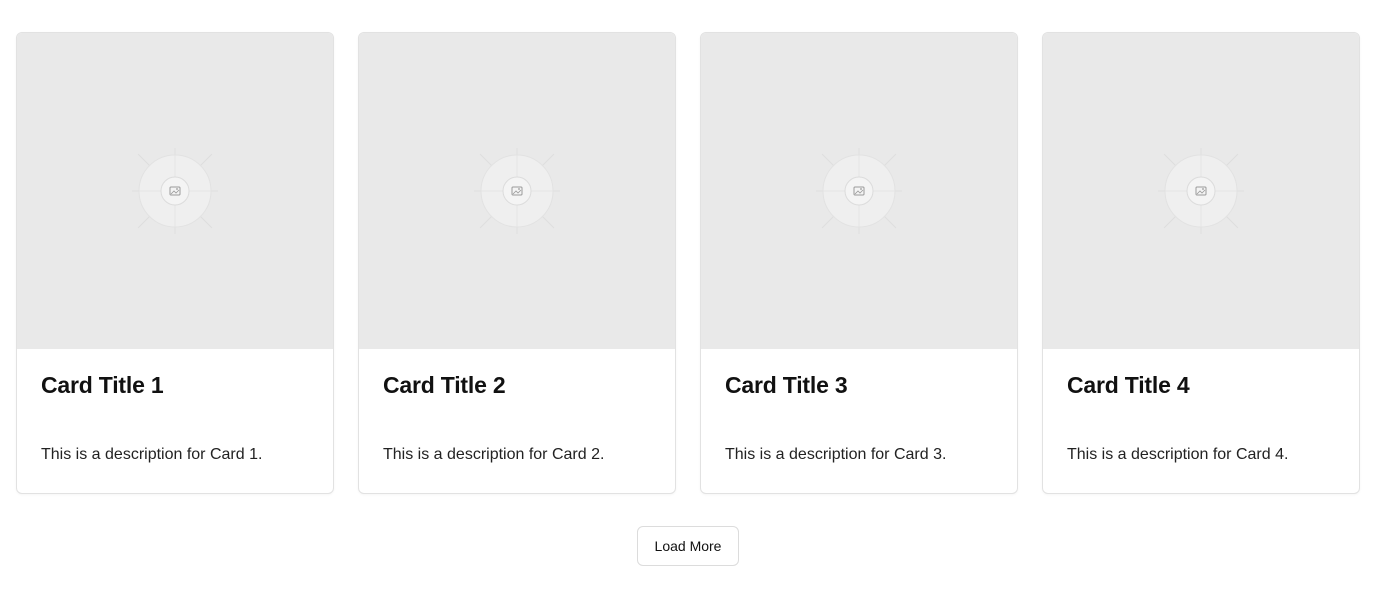  Describe the element at coordinates (444, 385) in the screenshot. I see `card-title: Card Title 2` at that location.